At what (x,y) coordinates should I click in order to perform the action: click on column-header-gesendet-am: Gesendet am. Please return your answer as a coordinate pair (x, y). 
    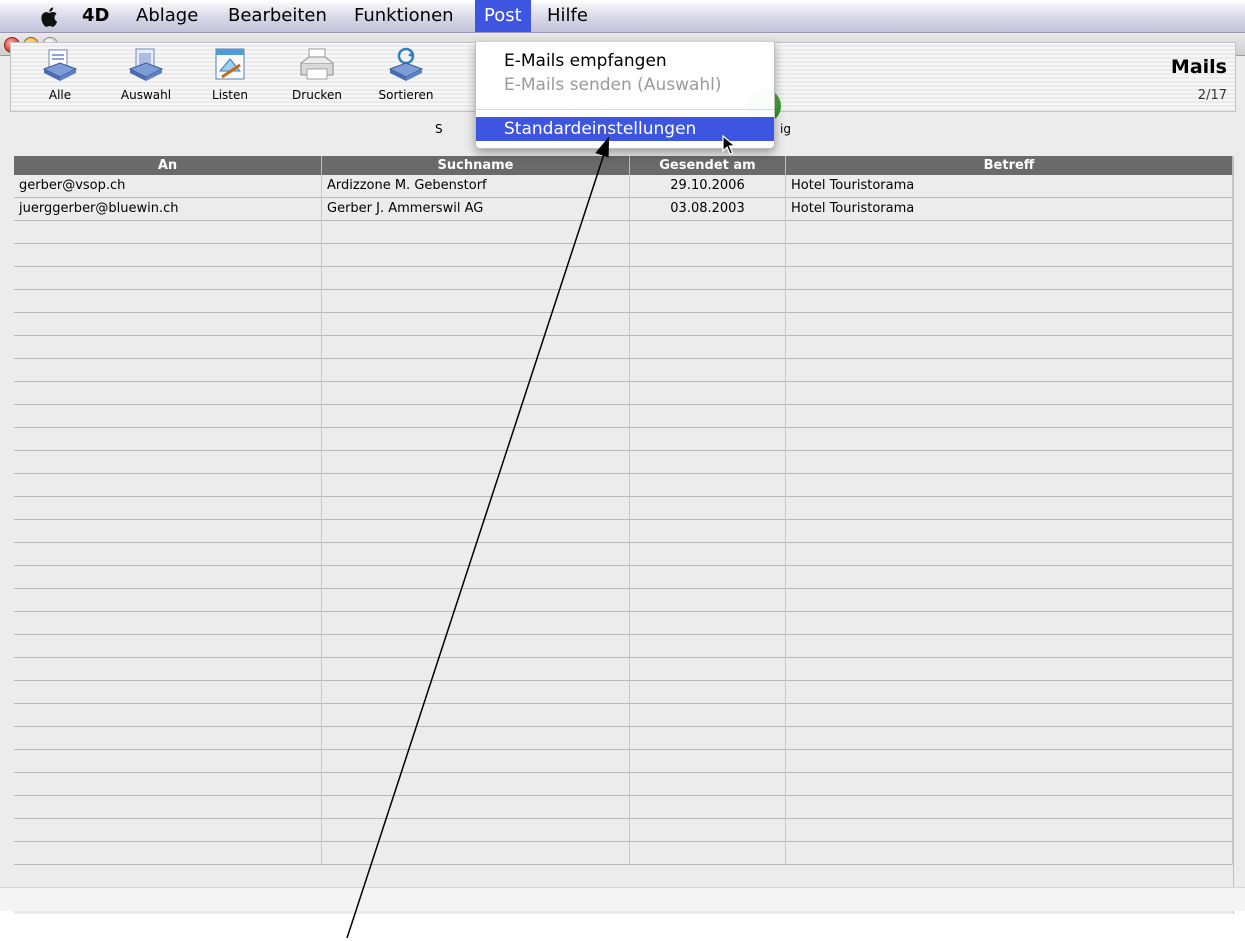
    Looking at the image, I should click on (708, 165).